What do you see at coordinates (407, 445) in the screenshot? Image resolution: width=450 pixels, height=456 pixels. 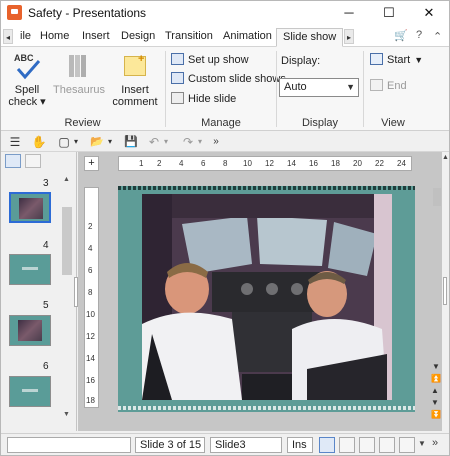 I see `slideshow-view-icon` at bounding box center [407, 445].